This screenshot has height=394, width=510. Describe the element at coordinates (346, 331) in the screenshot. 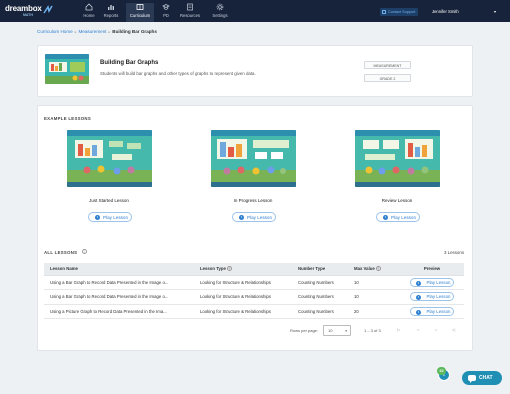

I see `chevron-down-icon: ▾` at that location.